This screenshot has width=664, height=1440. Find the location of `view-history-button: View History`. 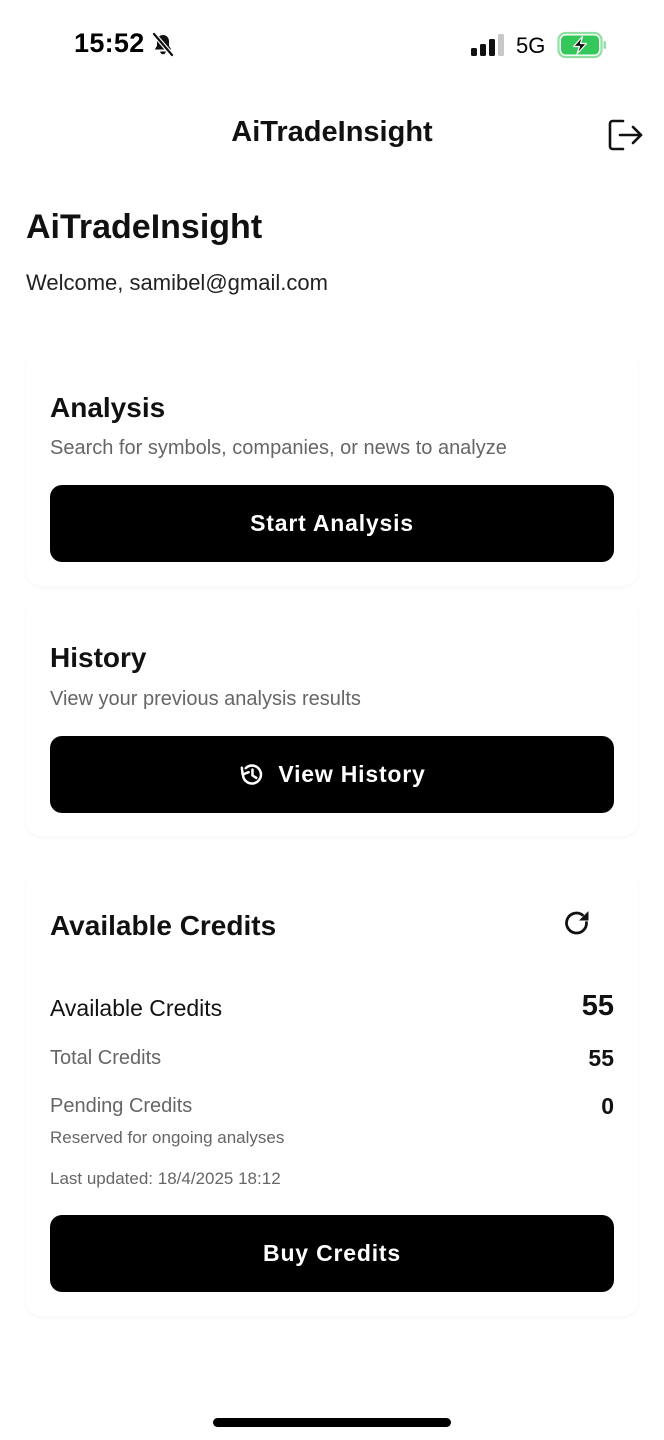

view-history-button: View History is located at coordinates (332, 774).